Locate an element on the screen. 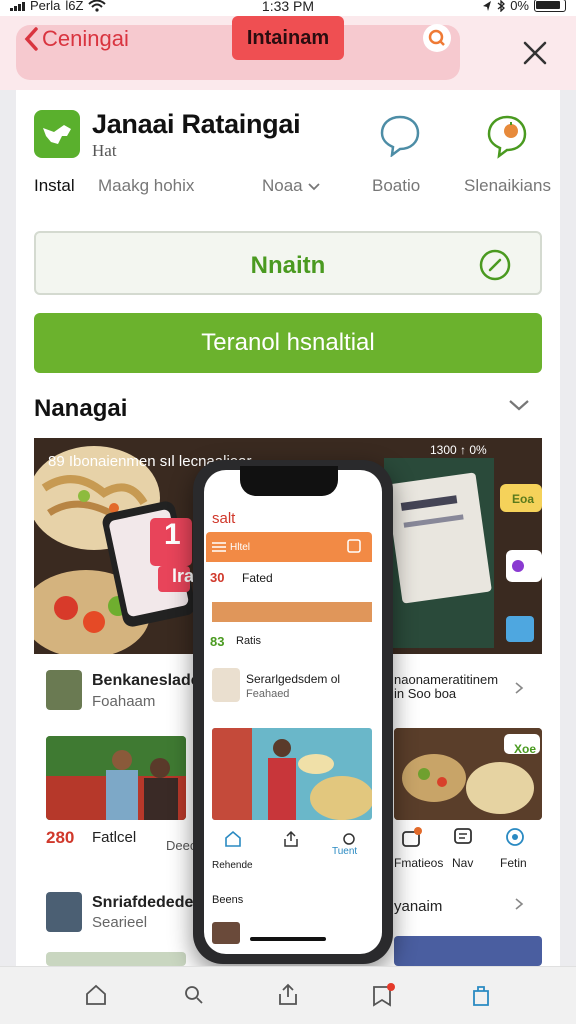  back-button: Ceningai is located at coordinates (76, 39).